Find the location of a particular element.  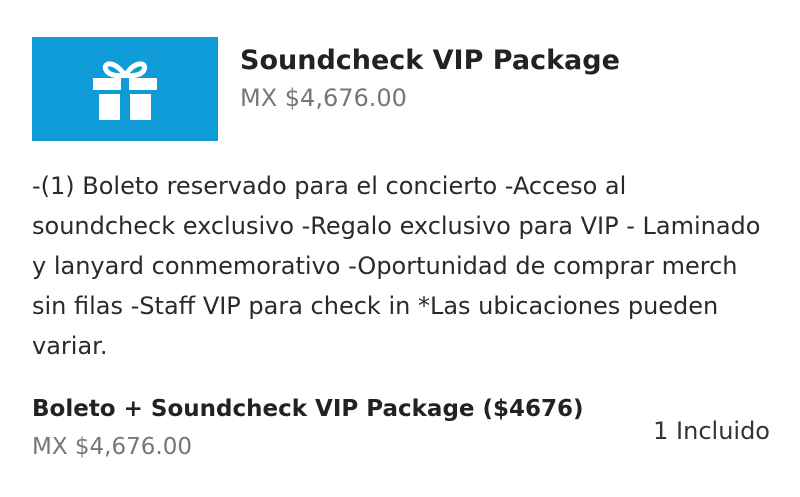

gift-icon is located at coordinates (125, 90).